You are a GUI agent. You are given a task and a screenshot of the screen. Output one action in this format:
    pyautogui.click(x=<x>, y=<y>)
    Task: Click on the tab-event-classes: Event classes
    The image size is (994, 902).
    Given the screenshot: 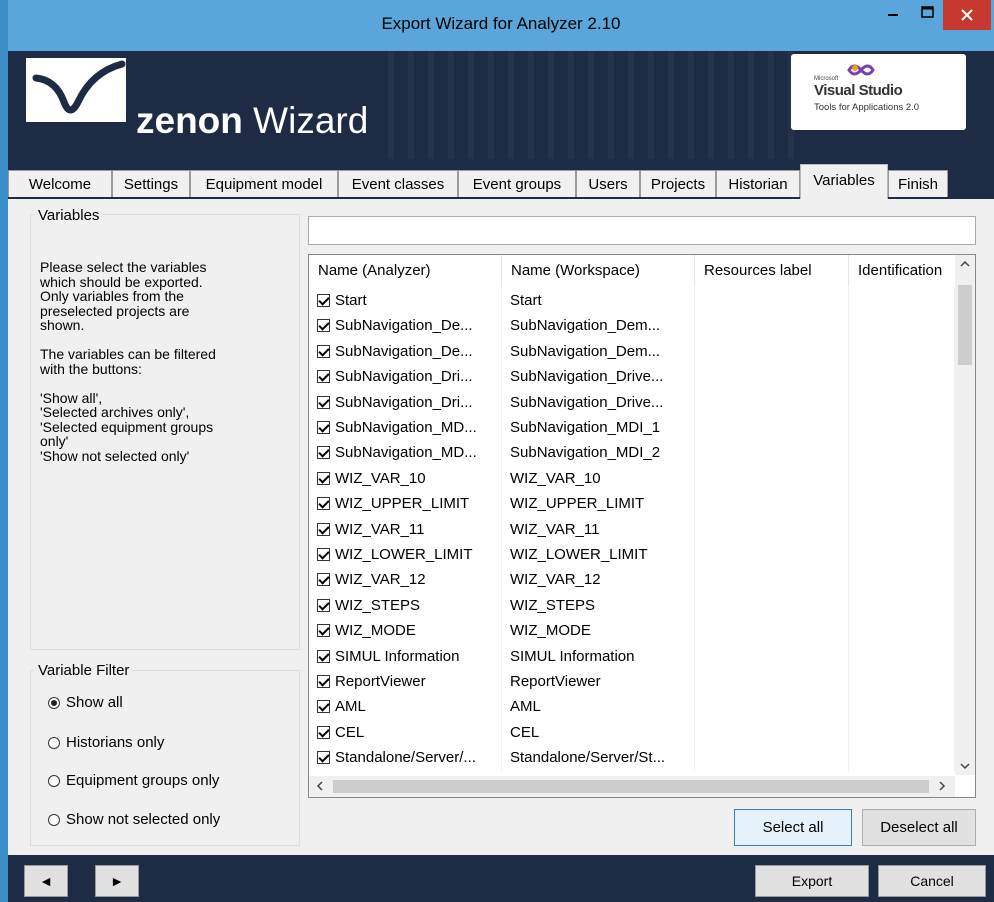 What is the action you would take?
    pyautogui.click(x=398, y=183)
    